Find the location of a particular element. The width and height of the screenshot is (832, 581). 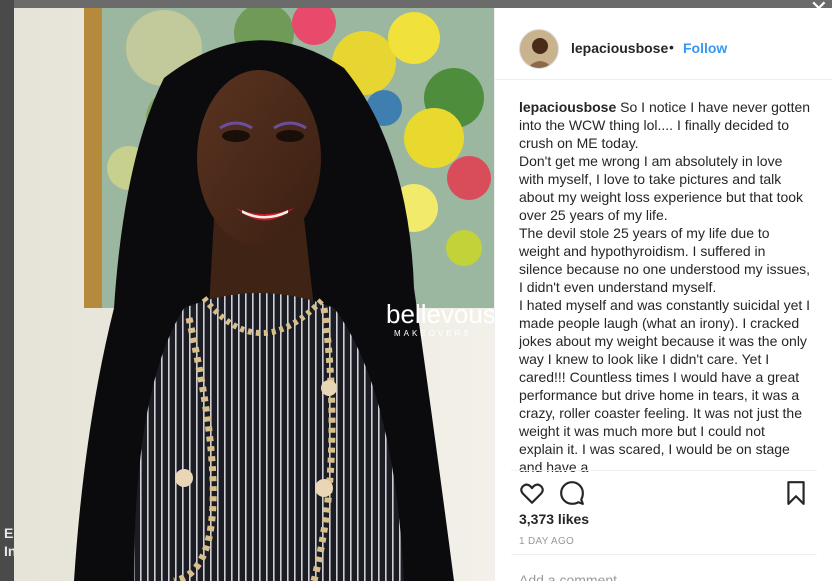

follow-button: Follow is located at coordinates (705, 48).